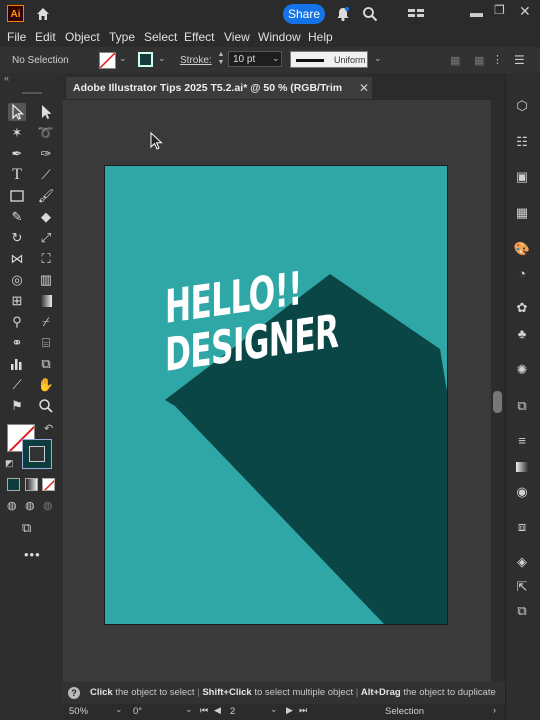 The image size is (540, 720). What do you see at coordinates (32, 554) in the screenshot?
I see `edit-toolbar-icon: •••` at bounding box center [32, 554].